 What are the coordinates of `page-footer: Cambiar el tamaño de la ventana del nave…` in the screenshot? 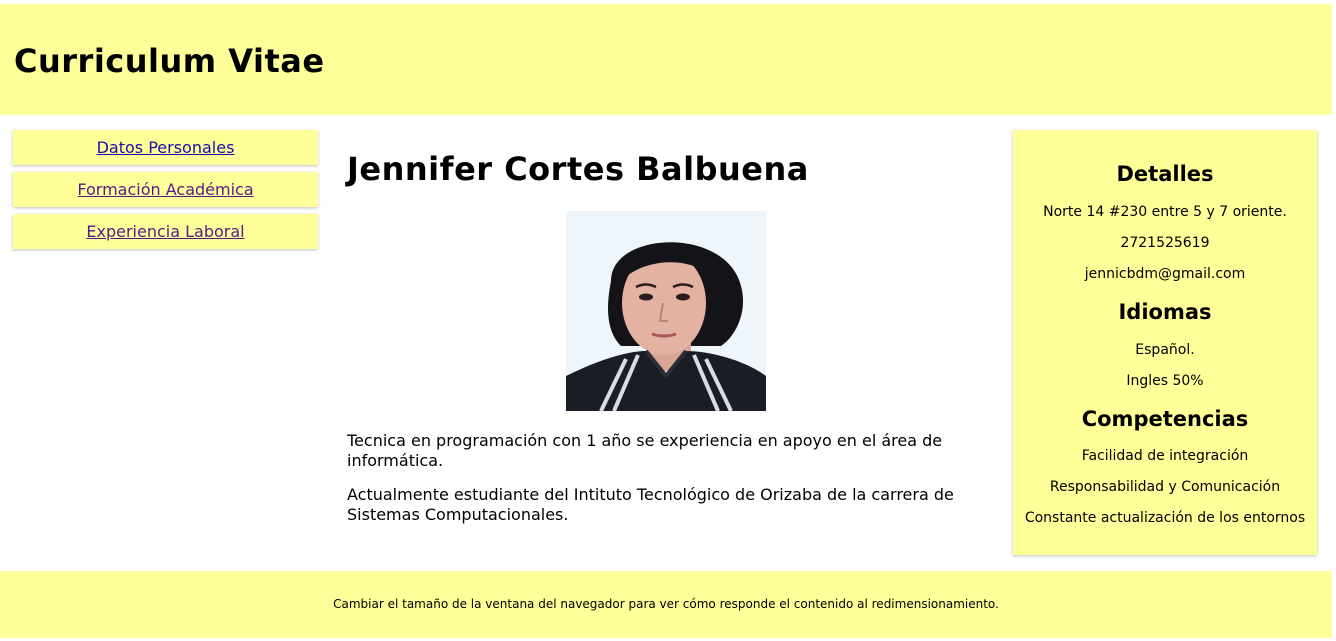 It's located at (666, 604).